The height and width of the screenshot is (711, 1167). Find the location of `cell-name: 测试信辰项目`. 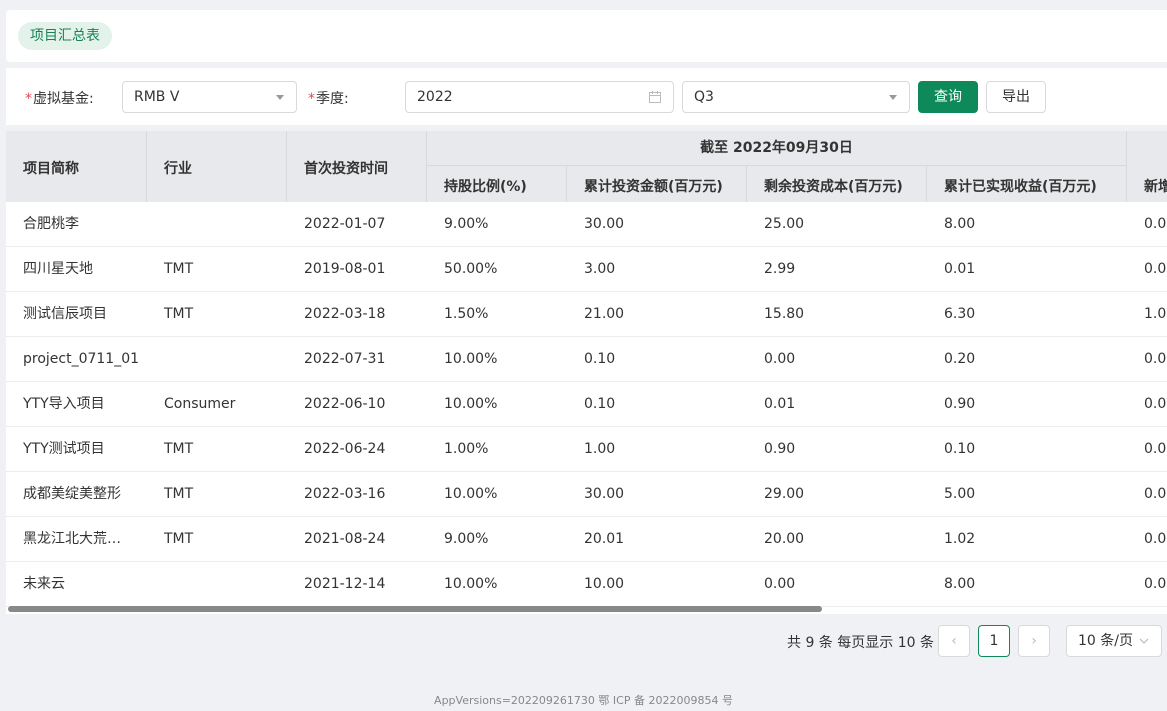

cell-name: 测试信辰项目 is located at coordinates (65, 314).